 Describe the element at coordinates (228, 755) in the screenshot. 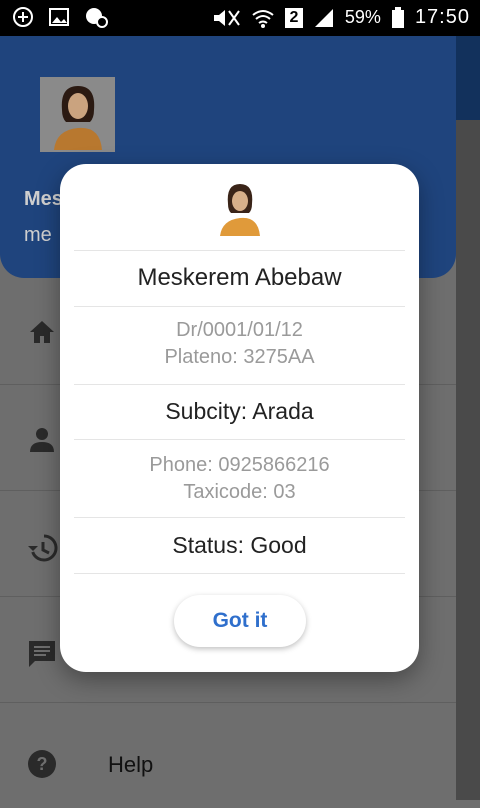

I see `menu-item-help: ? Help` at that location.